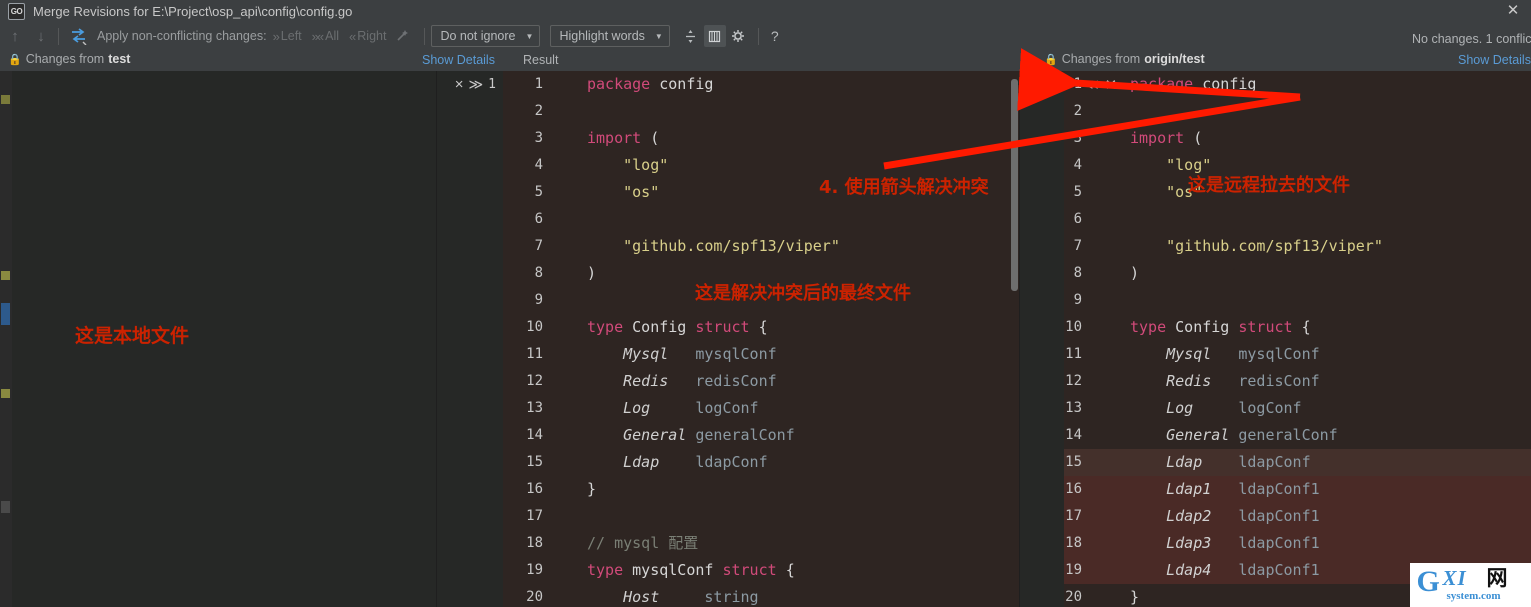 The height and width of the screenshot is (607, 1531). Describe the element at coordinates (287, 36) in the screenshot. I see `apply-left-button: » Left` at that location.